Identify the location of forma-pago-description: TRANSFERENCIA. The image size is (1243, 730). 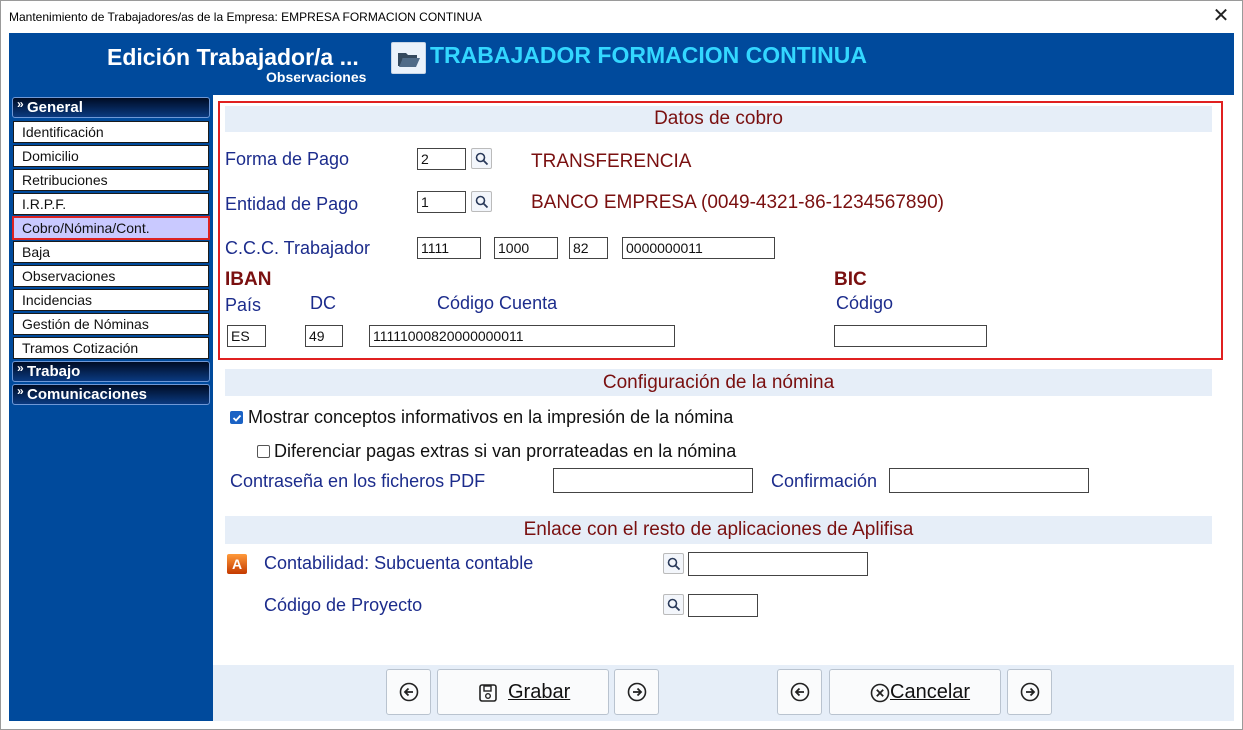
(611, 161).